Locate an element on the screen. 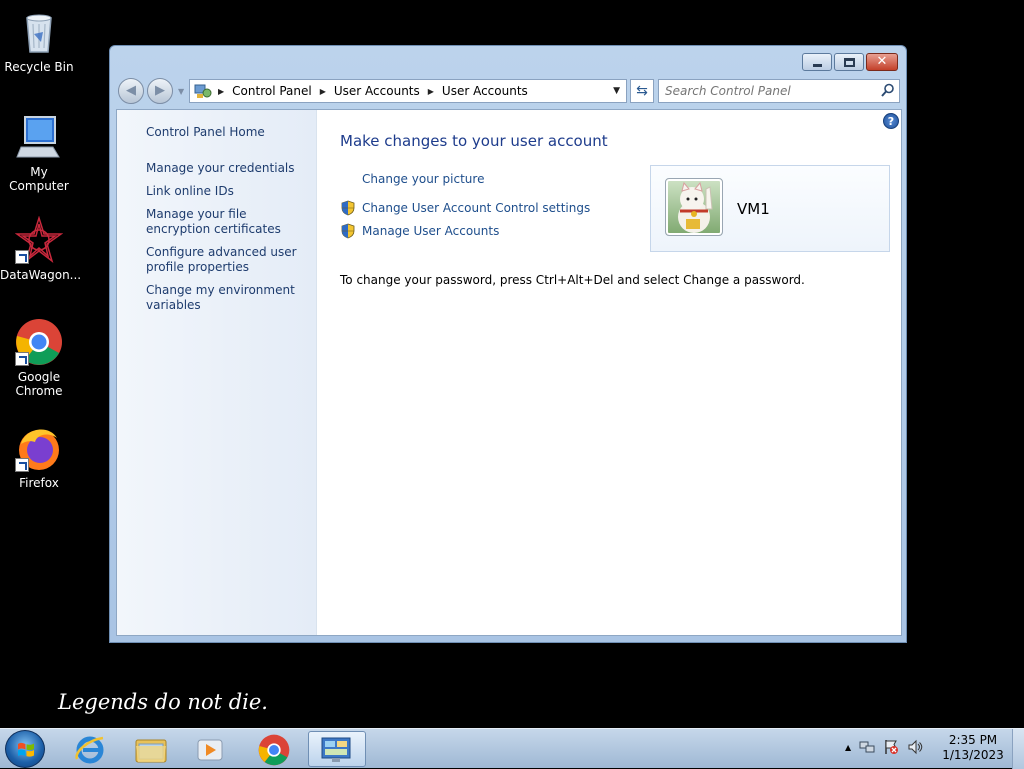 The height and width of the screenshot is (769, 1024). forward-arrow-icon: ▶ is located at coordinates (160, 90).